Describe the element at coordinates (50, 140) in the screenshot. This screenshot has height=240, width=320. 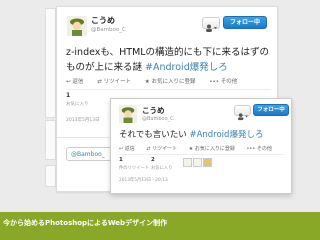
I see `side-strip-middle` at that location.